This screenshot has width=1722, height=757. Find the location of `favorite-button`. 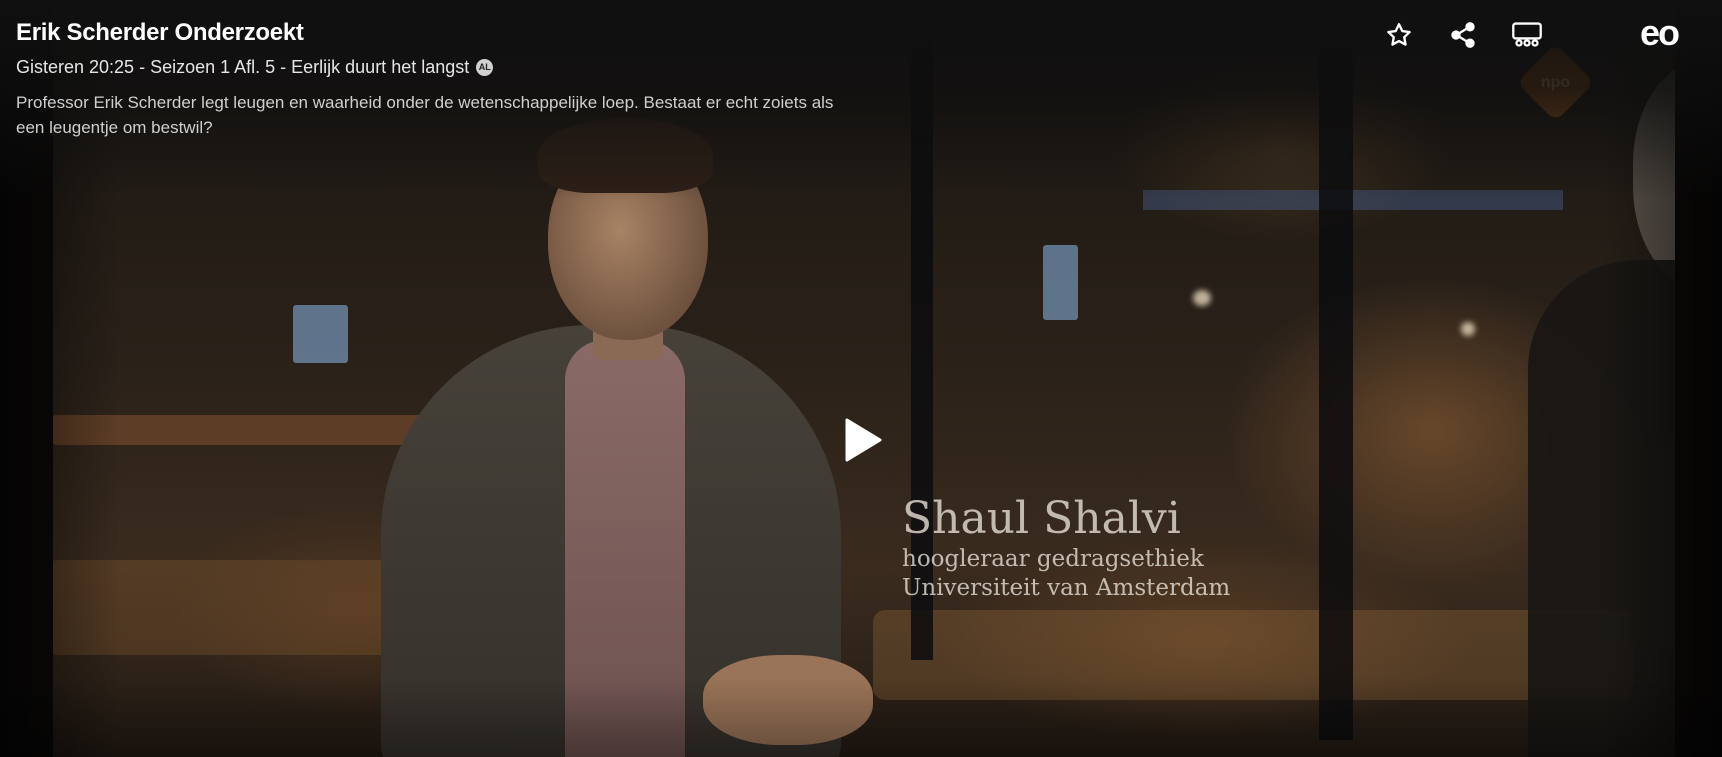

favorite-button is located at coordinates (1399, 35).